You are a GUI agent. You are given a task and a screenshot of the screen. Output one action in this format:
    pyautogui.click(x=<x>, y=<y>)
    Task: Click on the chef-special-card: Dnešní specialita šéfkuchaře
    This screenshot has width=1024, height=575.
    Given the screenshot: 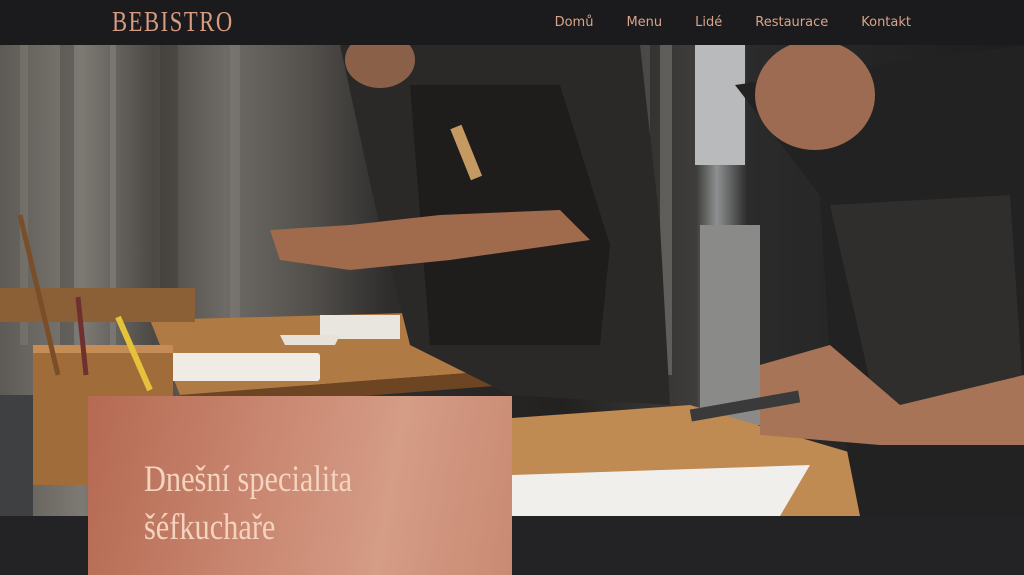 What is the action you would take?
    pyautogui.click(x=300, y=485)
    